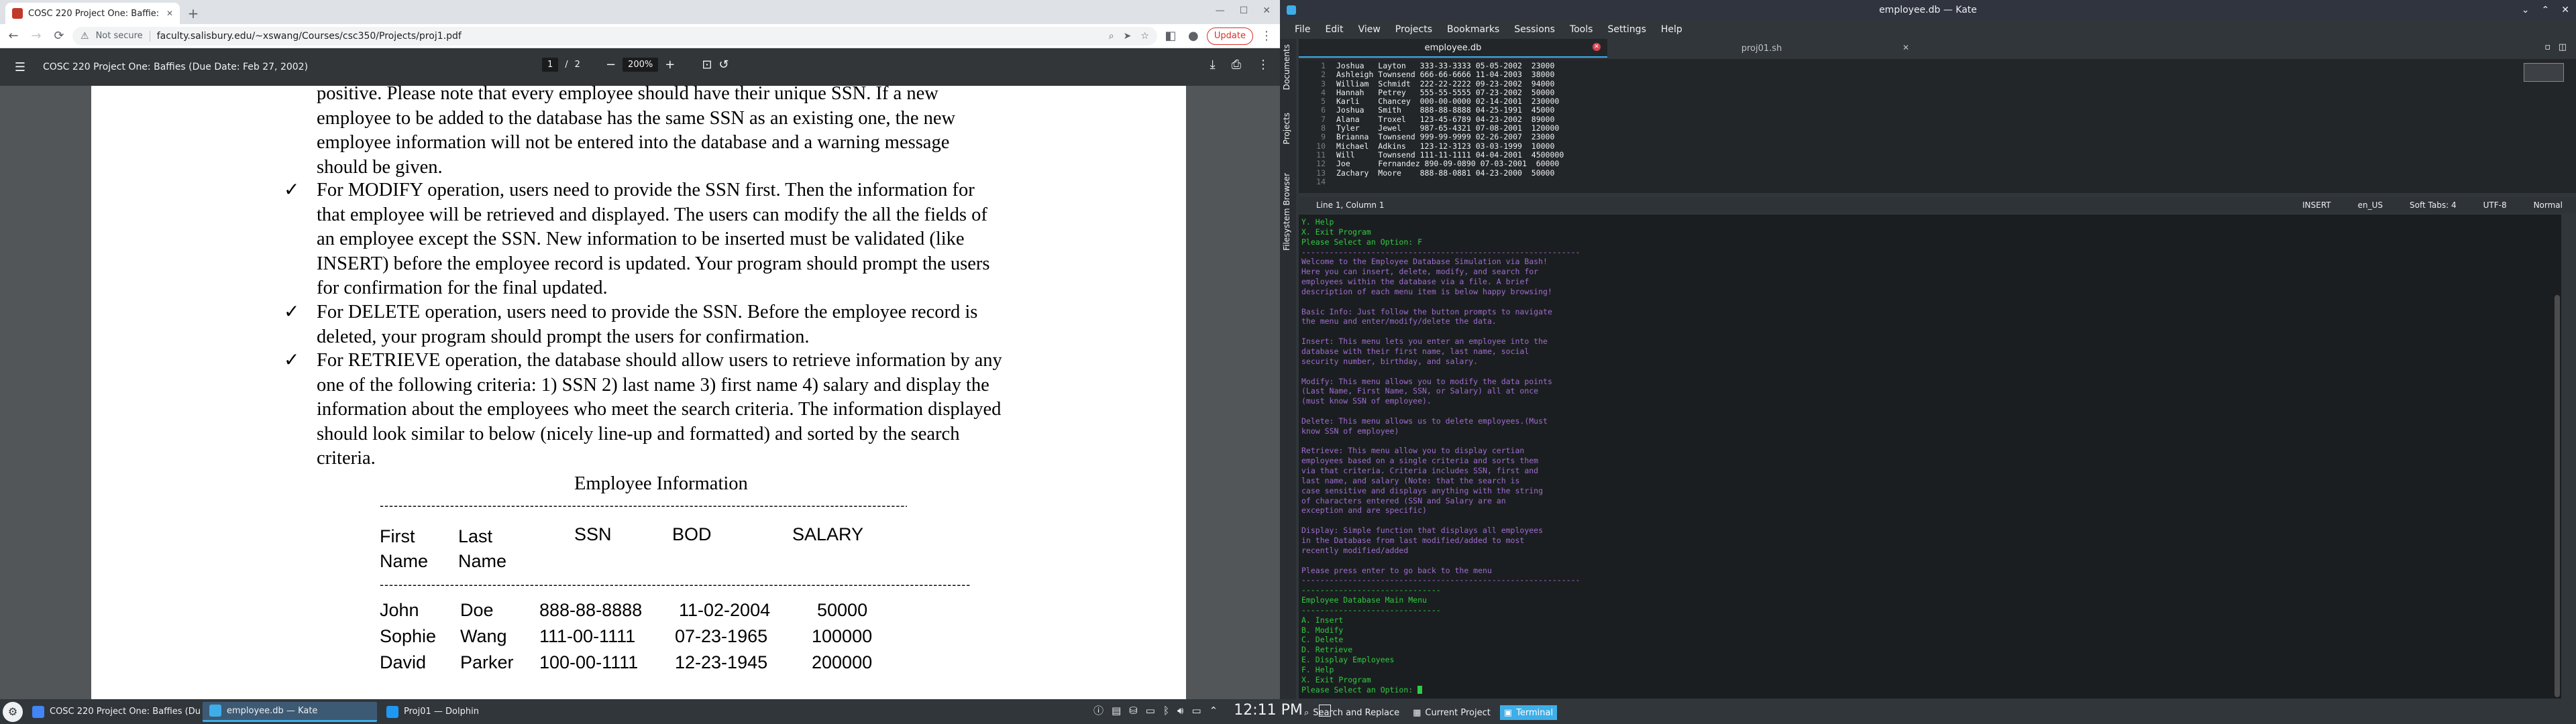  What do you see at coordinates (1236, 65) in the screenshot?
I see `print-icon: ⎙` at bounding box center [1236, 65].